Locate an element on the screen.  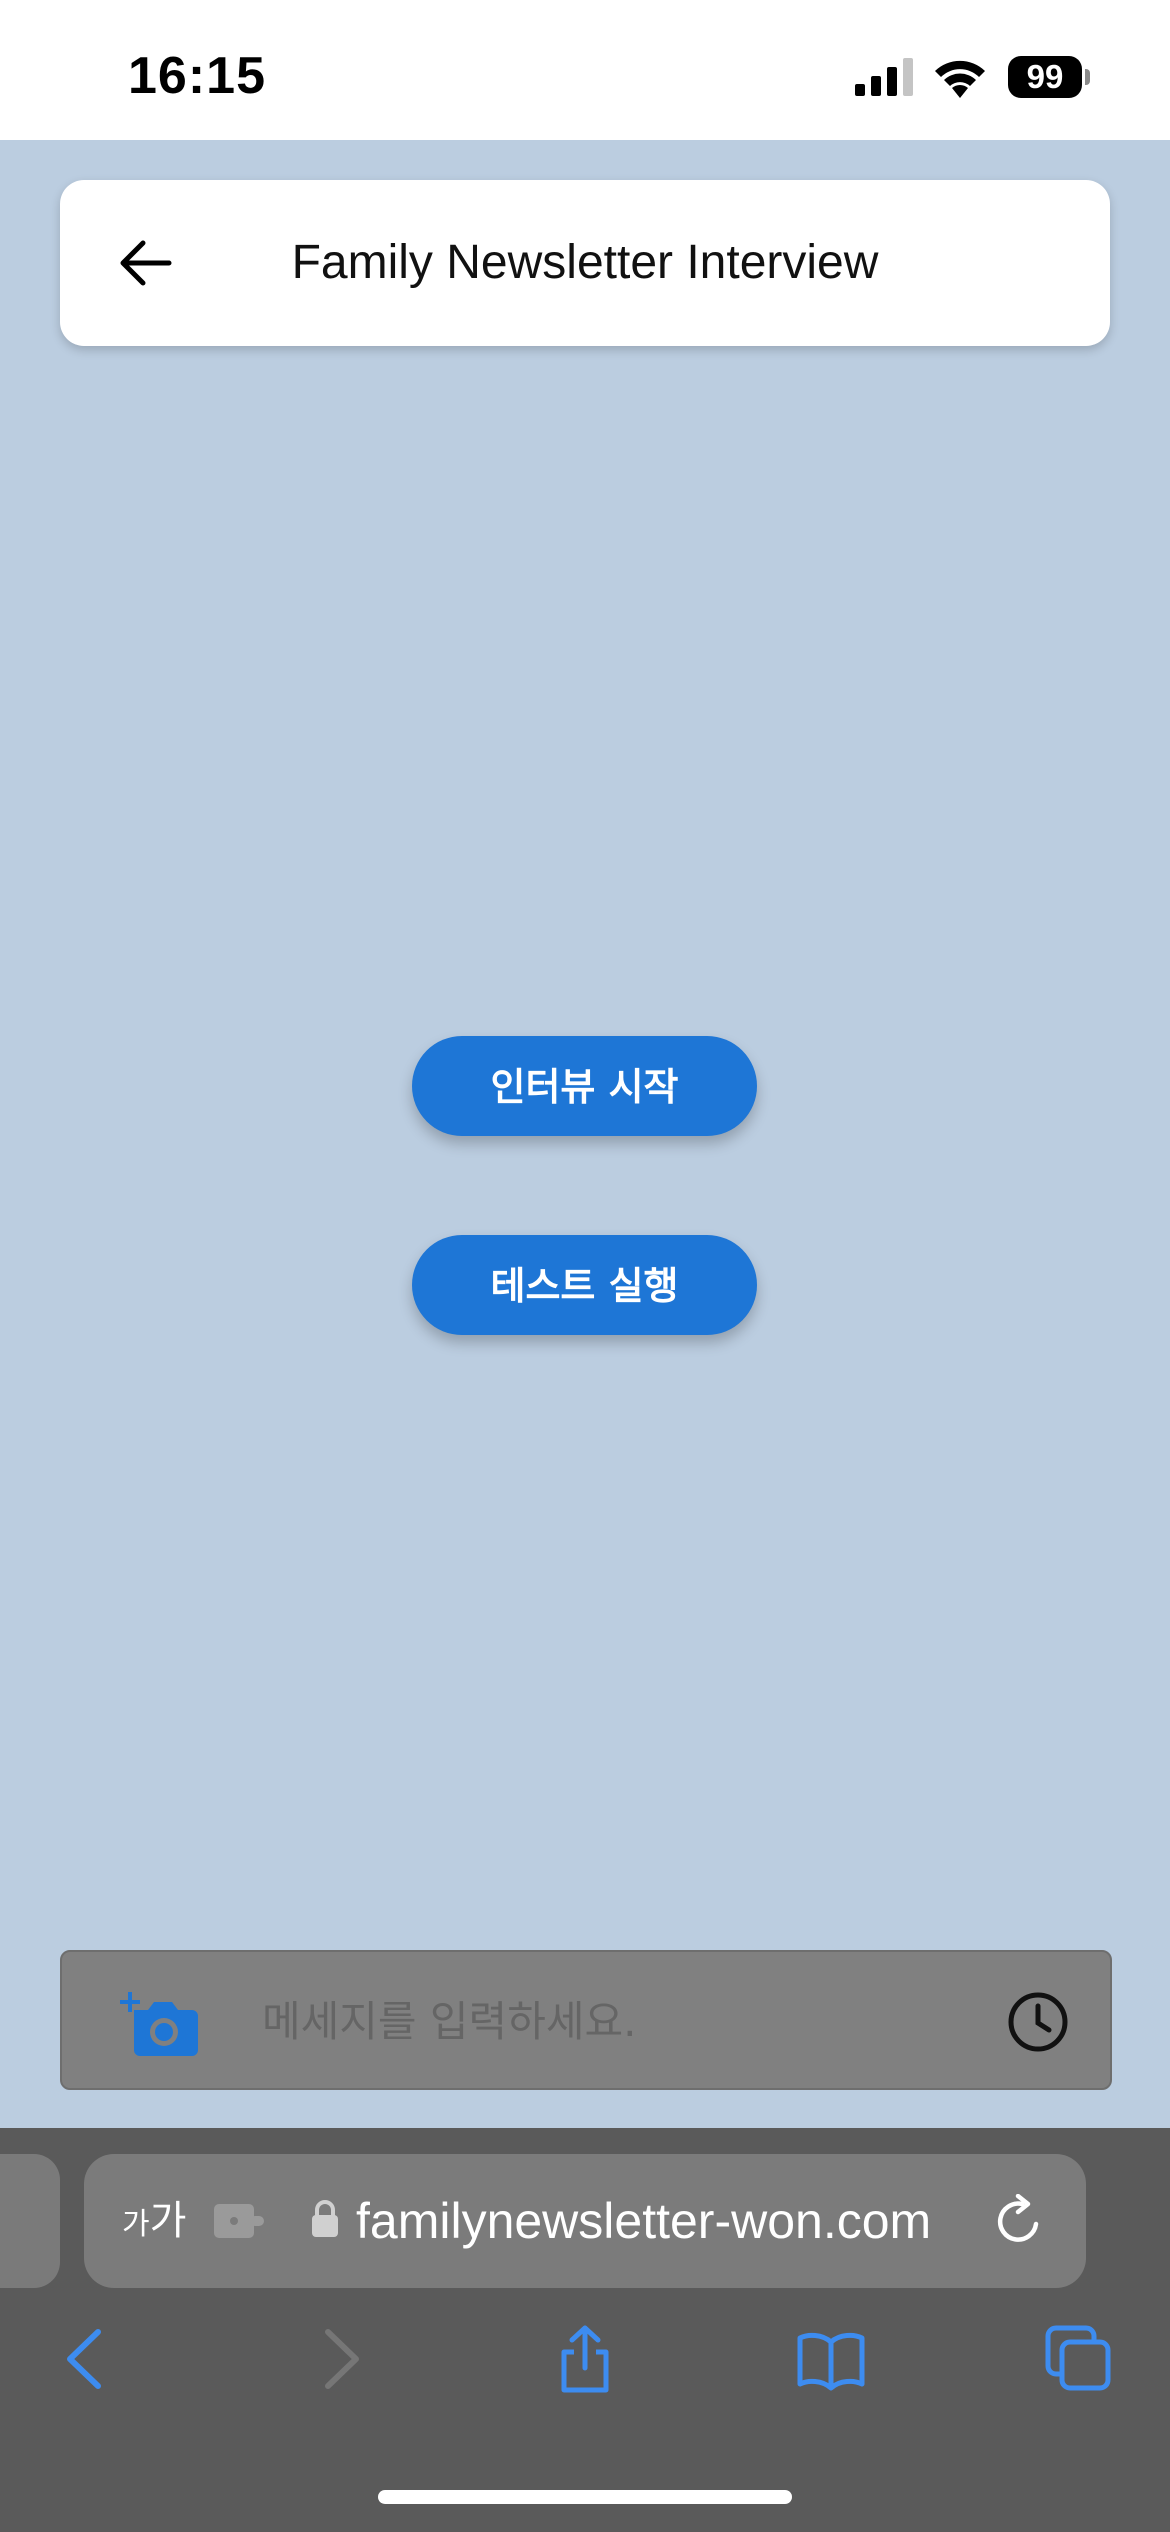
lock-icon is located at coordinates (325, 2218).